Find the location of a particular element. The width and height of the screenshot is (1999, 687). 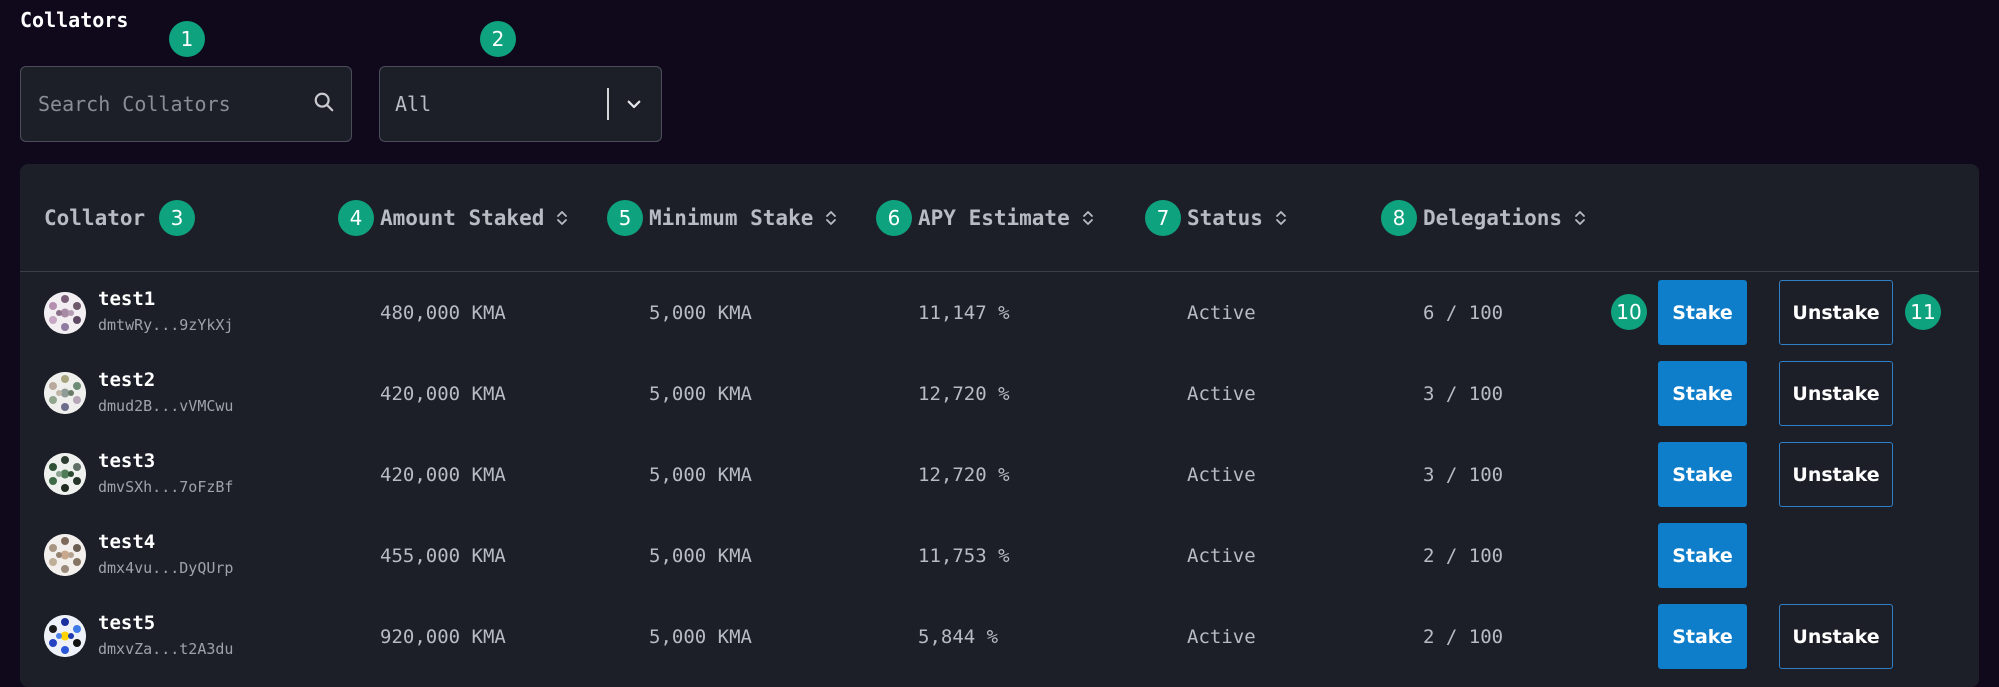

collator-address: dmx4vu...DyQUrp is located at coordinates (166, 568).